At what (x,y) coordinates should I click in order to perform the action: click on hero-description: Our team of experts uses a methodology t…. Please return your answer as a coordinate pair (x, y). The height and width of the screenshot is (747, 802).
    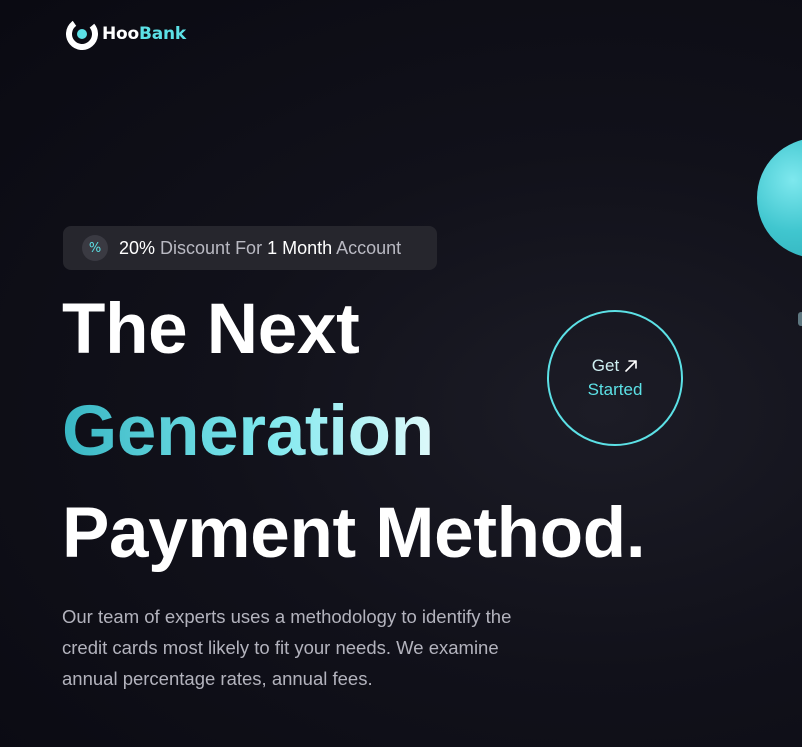
    Looking at the image, I should click on (287, 647).